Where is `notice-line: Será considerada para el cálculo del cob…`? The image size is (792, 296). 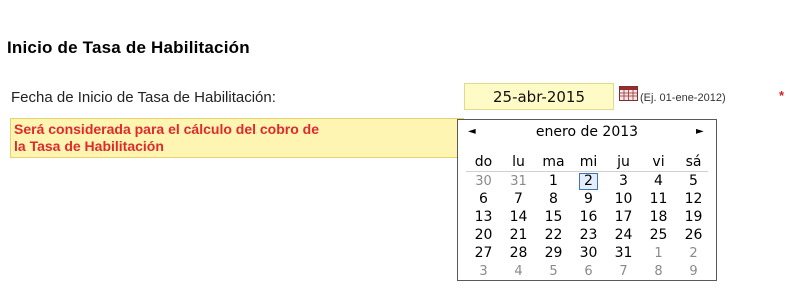 notice-line: Será considerada para el cálculo del cob… is located at coordinates (167, 129).